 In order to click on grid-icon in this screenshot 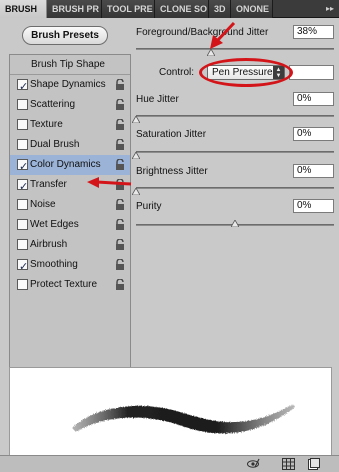, I will do `click(288, 464)`.